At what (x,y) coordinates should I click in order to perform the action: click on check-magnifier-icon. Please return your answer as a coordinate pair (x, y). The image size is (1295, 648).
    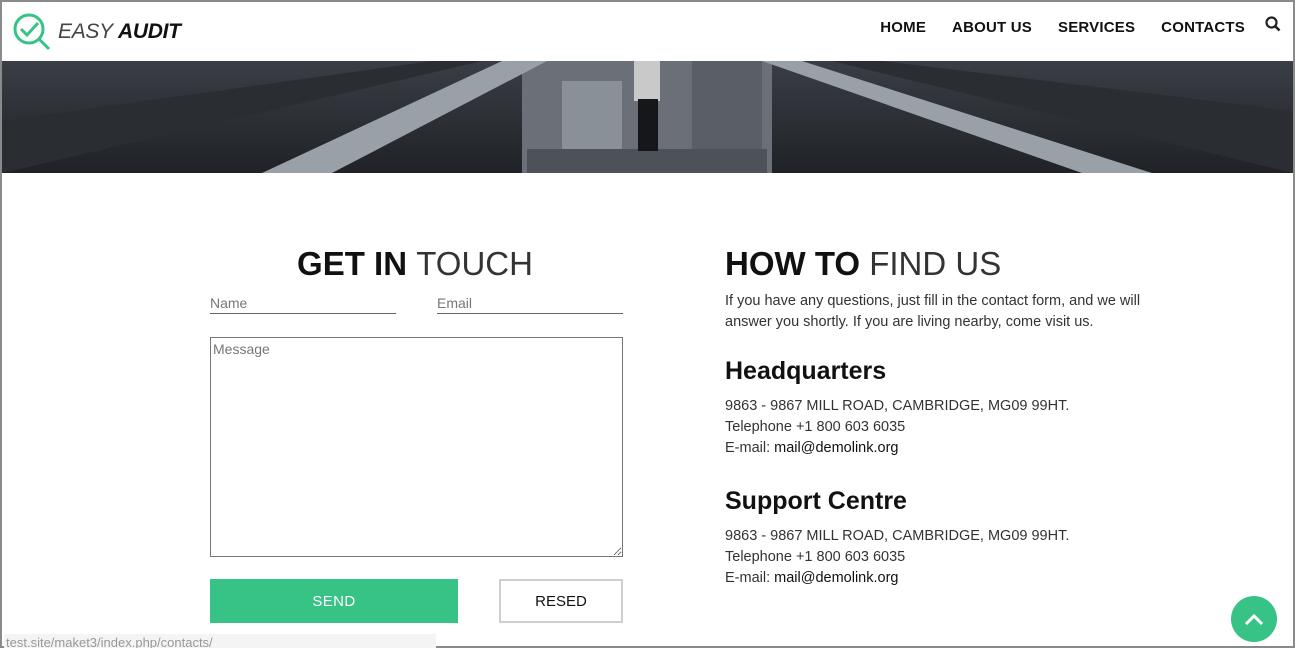
    Looking at the image, I should click on (32, 32).